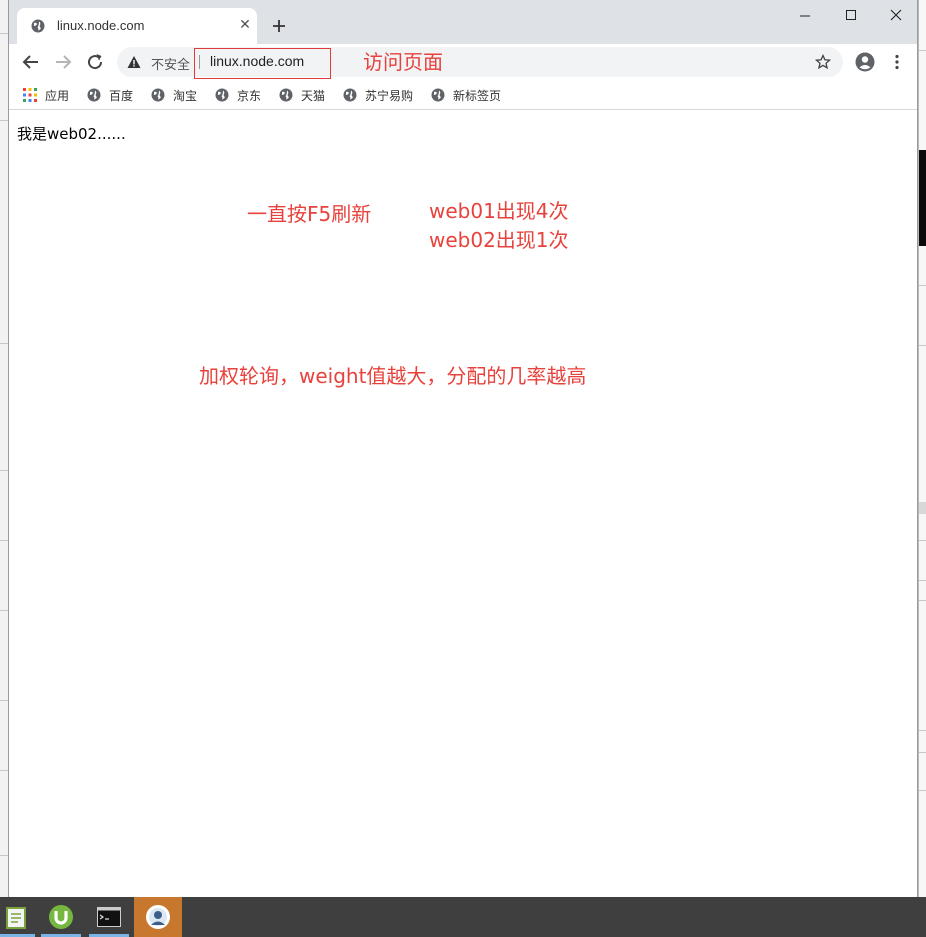 The width and height of the screenshot is (926, 937). Describe the element at coordinates (16, 918) in the screenshot. I see `notepad-icon` at that location.